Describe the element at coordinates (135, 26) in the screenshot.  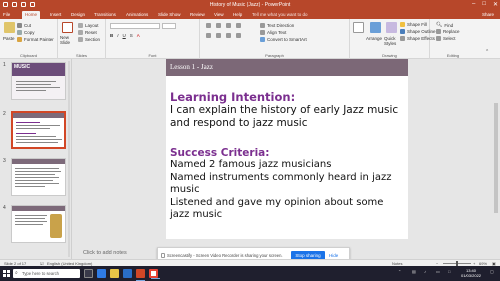
I see `font-name-box` at that location.